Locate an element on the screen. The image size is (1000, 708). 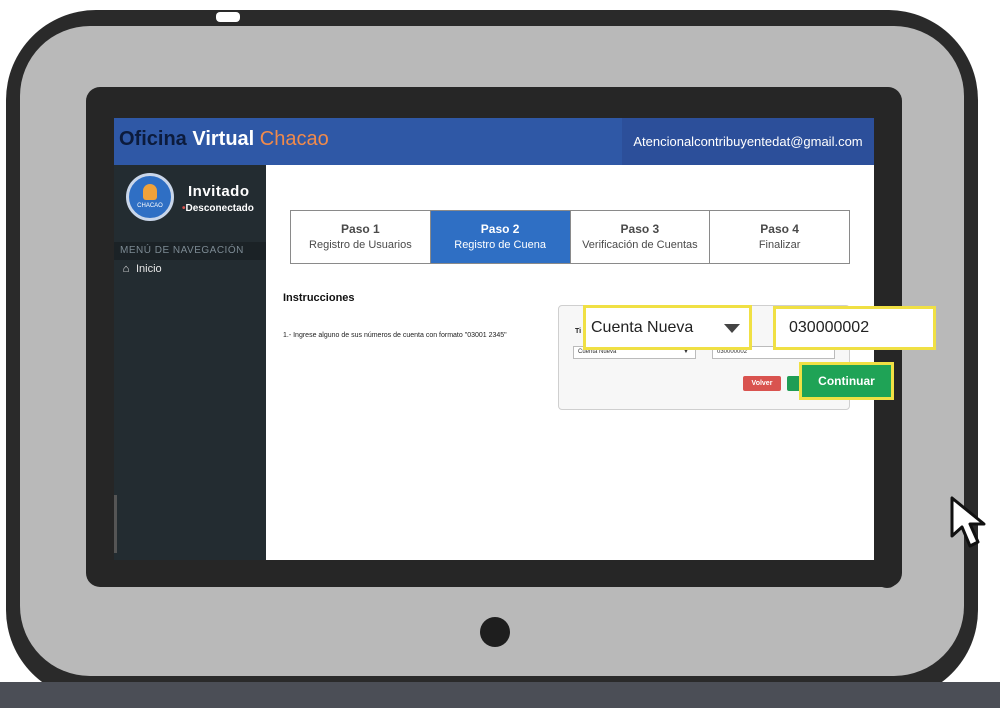
nav-header: MENÚ DE NAVEGACIÓN is located at coordinates (190, 251).